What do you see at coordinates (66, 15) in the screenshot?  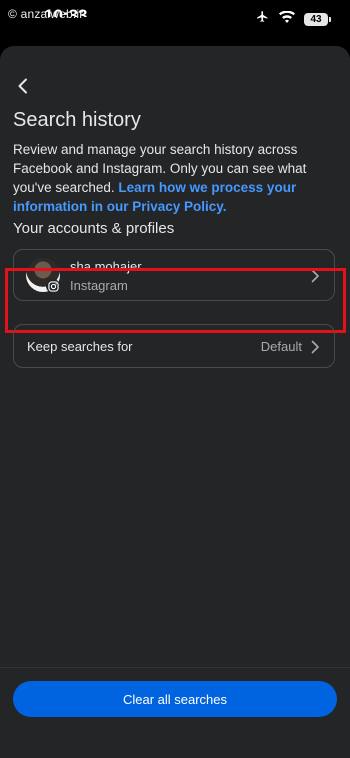 I see `status-time: 10:33` at bounding box center [66, 15].